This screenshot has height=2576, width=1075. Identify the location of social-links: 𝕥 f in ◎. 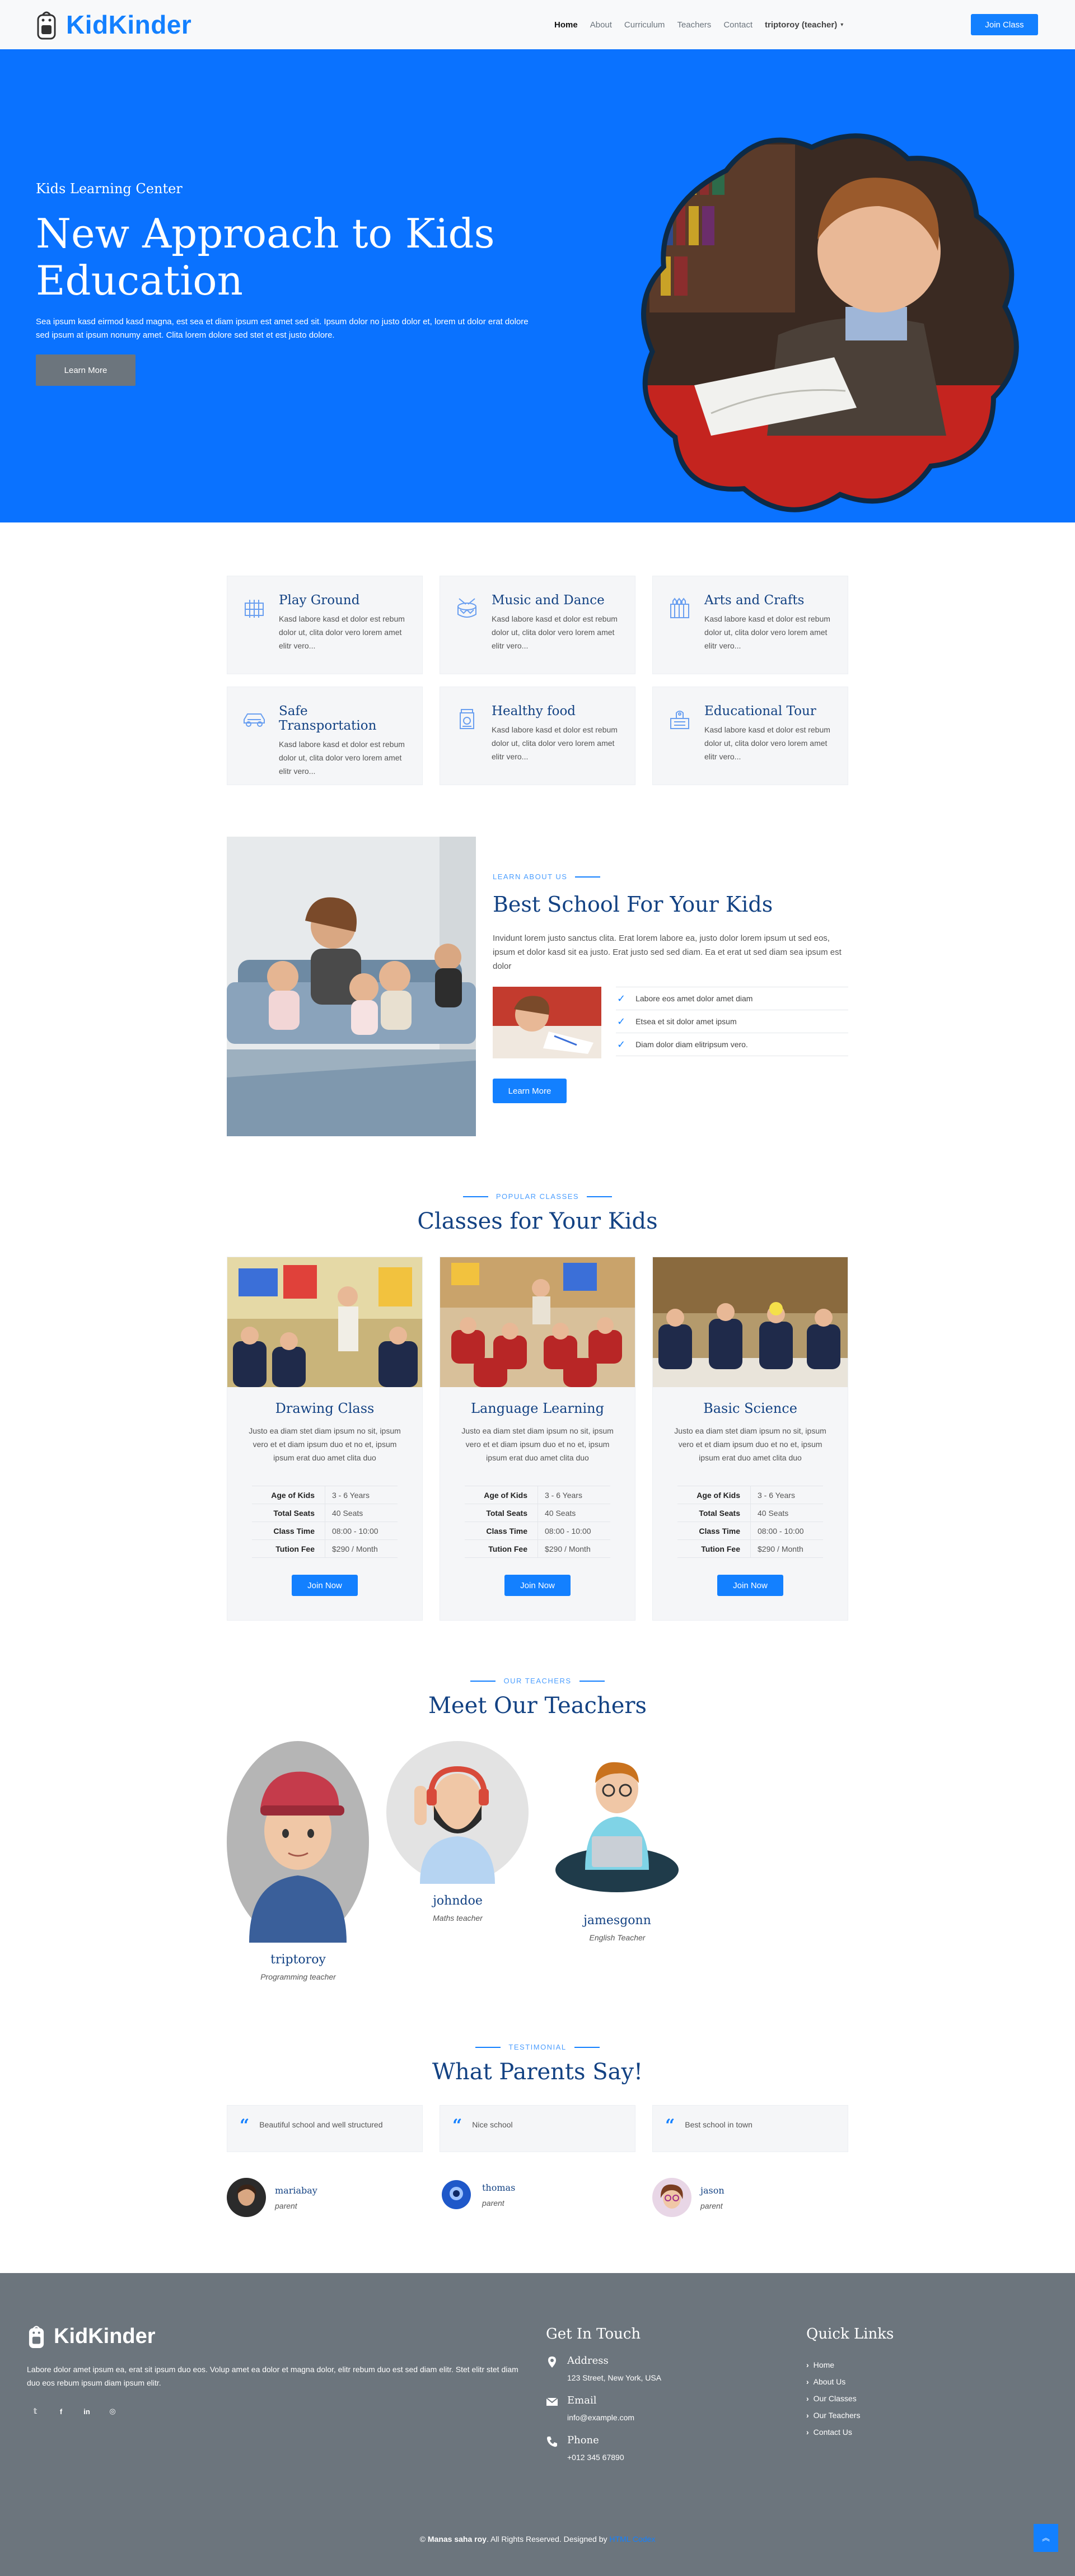
(74, 2412).